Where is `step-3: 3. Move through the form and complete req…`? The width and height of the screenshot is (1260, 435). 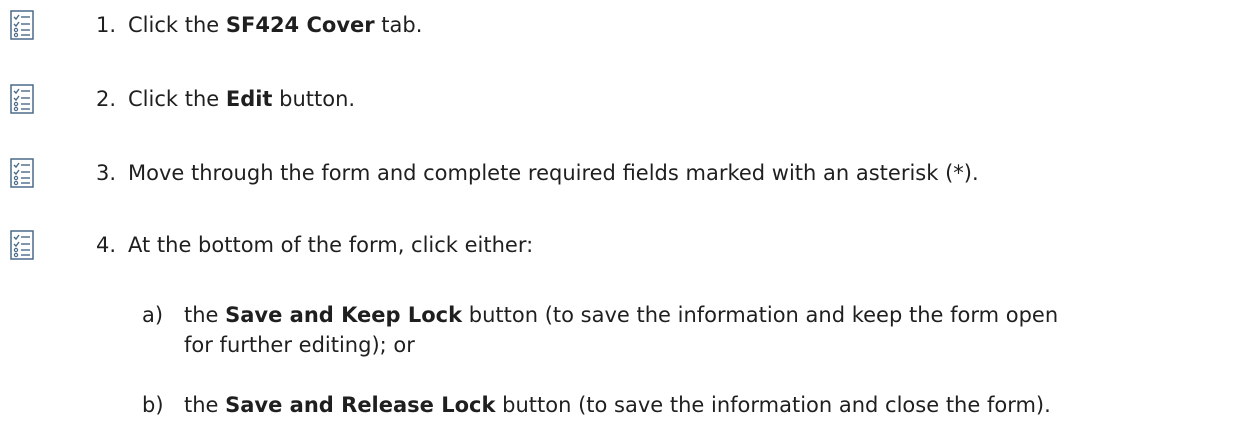 step-3: 3. Move through the form and complete req… is located at coordinates (630, 175).